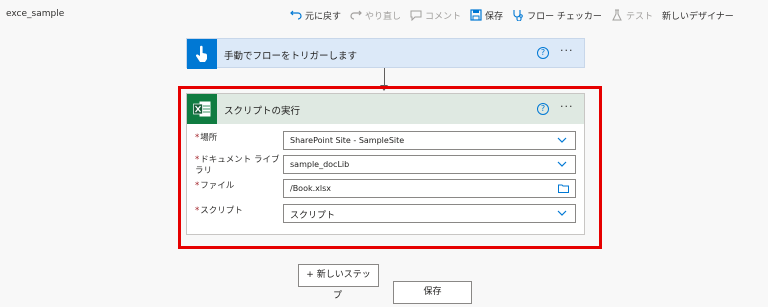 Image resolution: width=768 pixels, height=307 pixels. I want to click on help-icon: ?, so click(543, 53).